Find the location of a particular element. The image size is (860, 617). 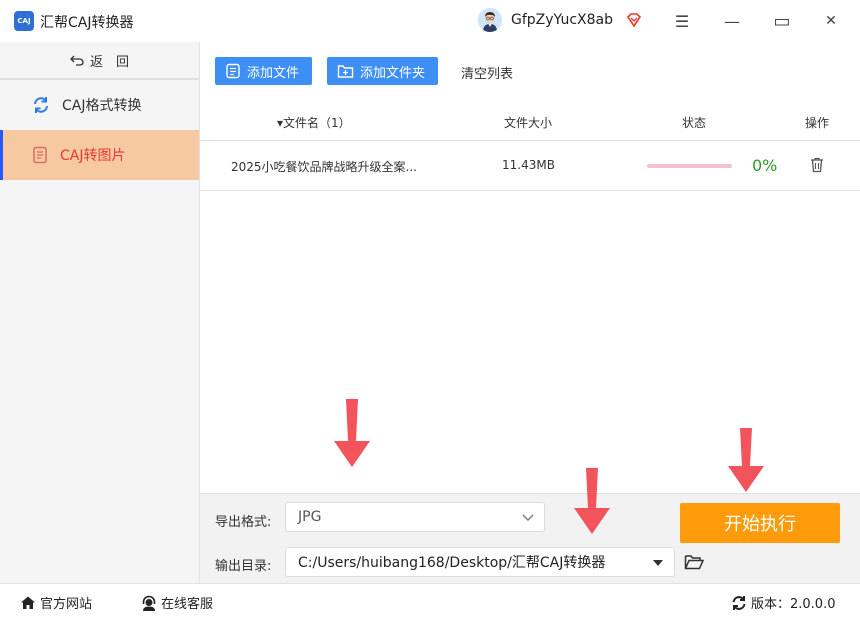

status-bar: 官方网站 在线客服 版本：2.0.0.0 is located at coordinates (430, 600).